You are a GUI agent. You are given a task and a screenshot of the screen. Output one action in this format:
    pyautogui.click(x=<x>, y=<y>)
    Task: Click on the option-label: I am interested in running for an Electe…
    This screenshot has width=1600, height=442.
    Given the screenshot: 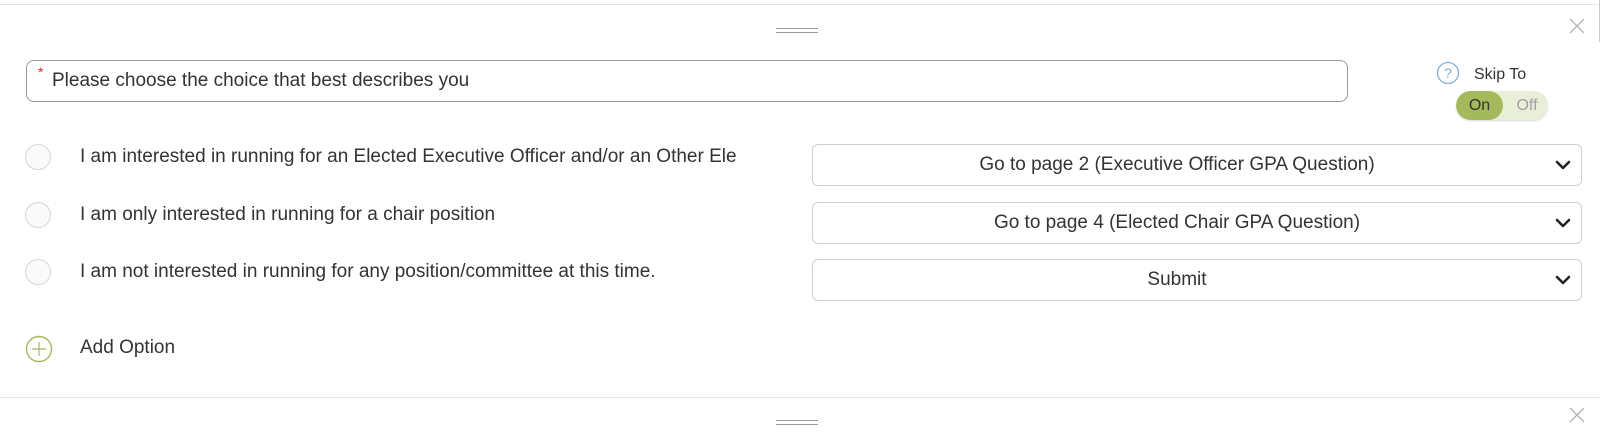 What is the action you would take?
    pyautogui.click(x=426, y=157)
    